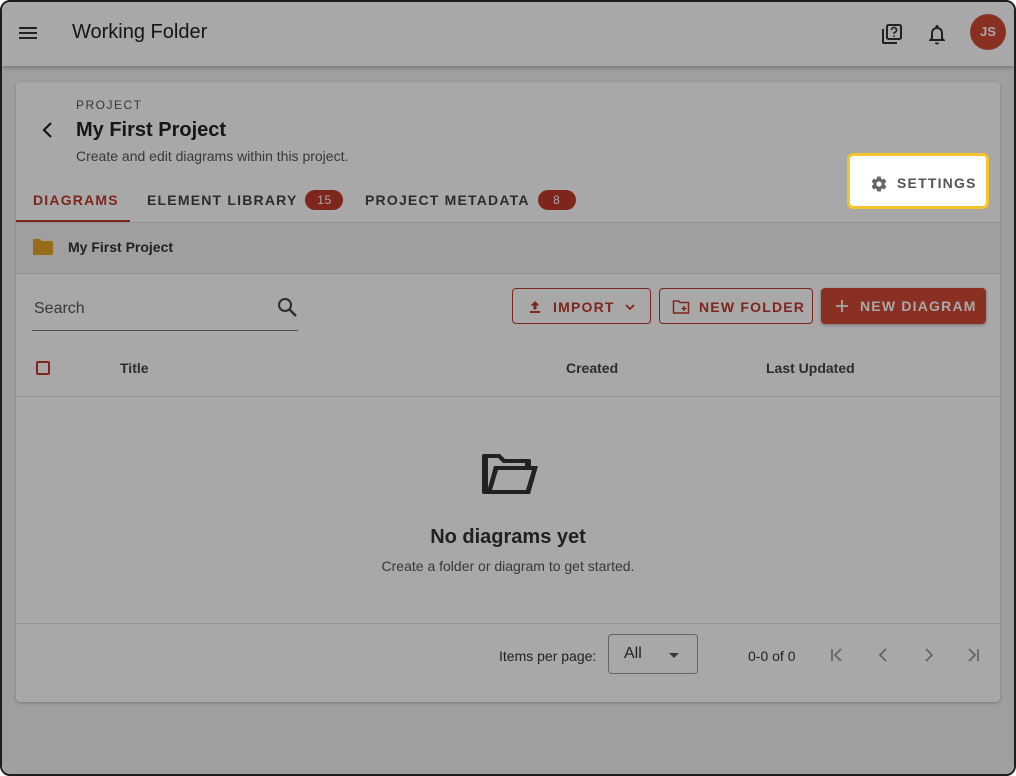 This screenshot has width=1016, height=776. What do you see at coordinates (918, 306) in the screenshot?
I see `new-diagram-label: NEW DIAGRAM` at bounding box center [918, 306].